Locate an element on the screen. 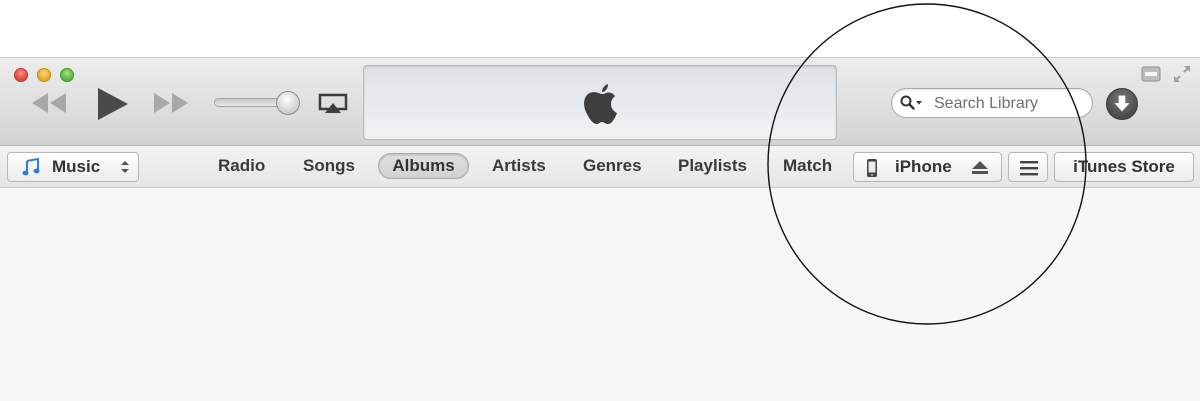 This screenshot has height=401, width=1200. device-button: iPhone is located at coordinates (927, 167).